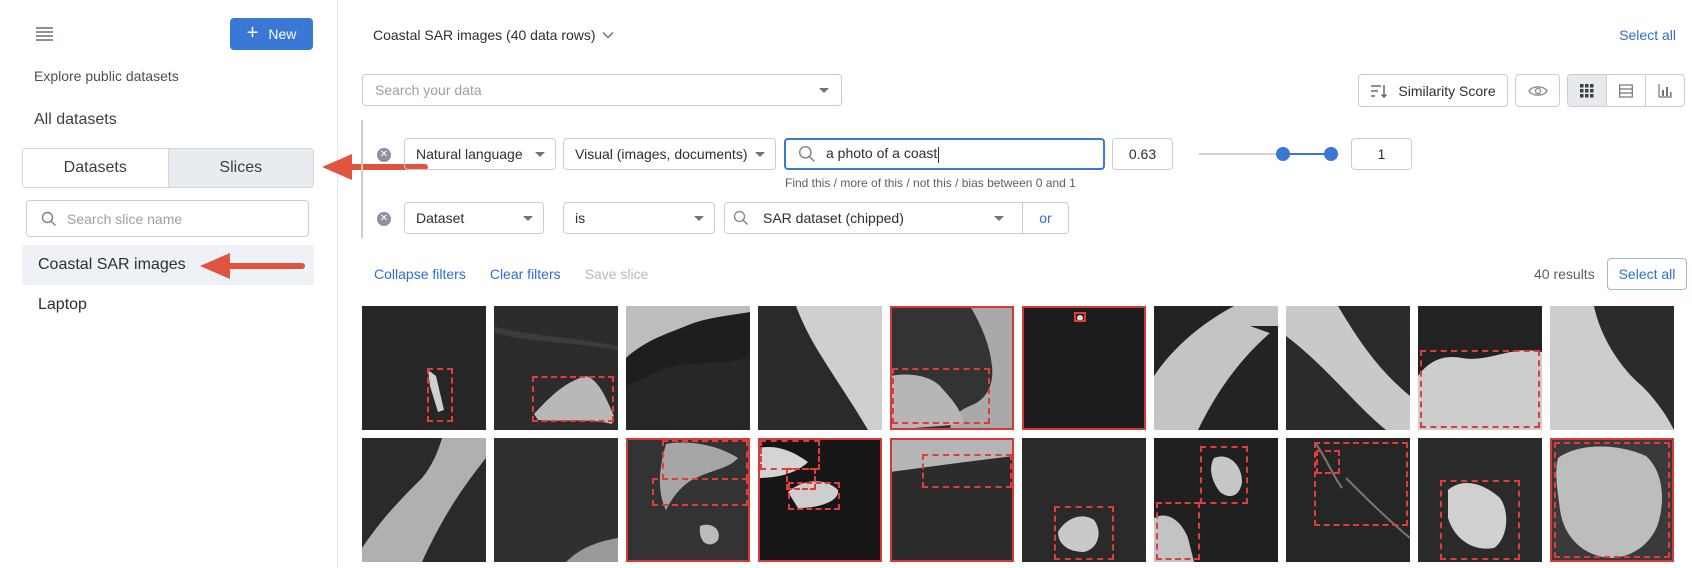 The height and width of the screenshot is (568, 1692). What do you see at coordinates (1379, 91) in the screenshot?
I see `sort-icon` at bounding box center [1379, 91].